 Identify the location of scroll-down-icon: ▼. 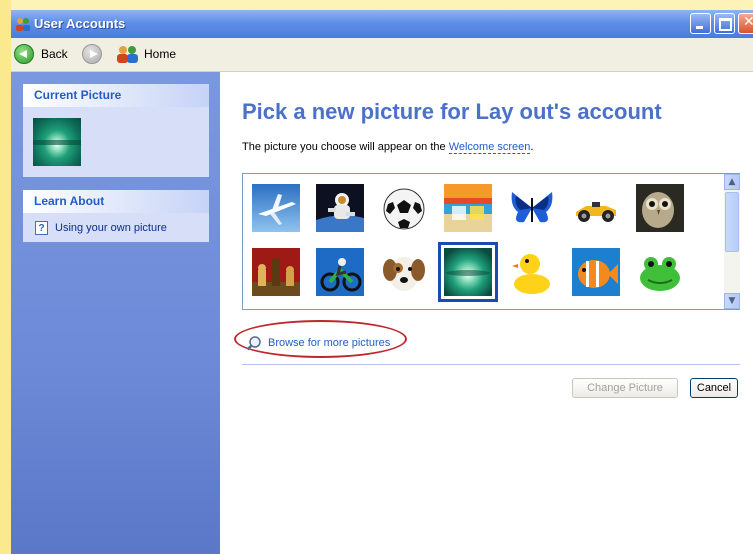
(732, 301).